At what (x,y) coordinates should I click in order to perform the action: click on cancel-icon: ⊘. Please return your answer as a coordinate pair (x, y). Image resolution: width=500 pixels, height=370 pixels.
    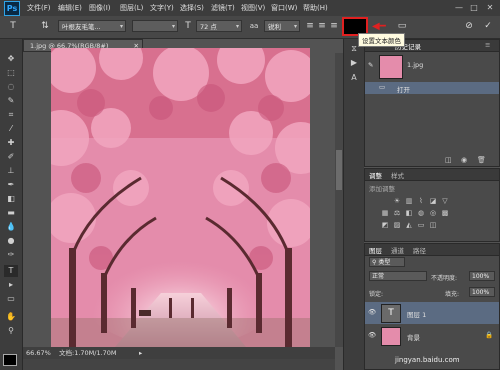
    Looking at the image, I should click on (469, 26).